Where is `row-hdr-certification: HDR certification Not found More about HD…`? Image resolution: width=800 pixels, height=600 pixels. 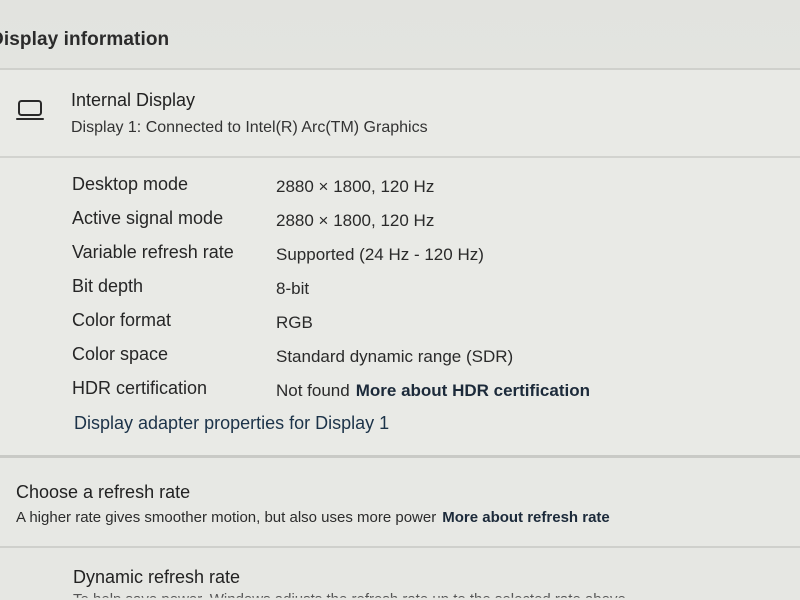 row-hdr-certification: HDR certification Not found More about HD… is located at coordinates (400, 391).